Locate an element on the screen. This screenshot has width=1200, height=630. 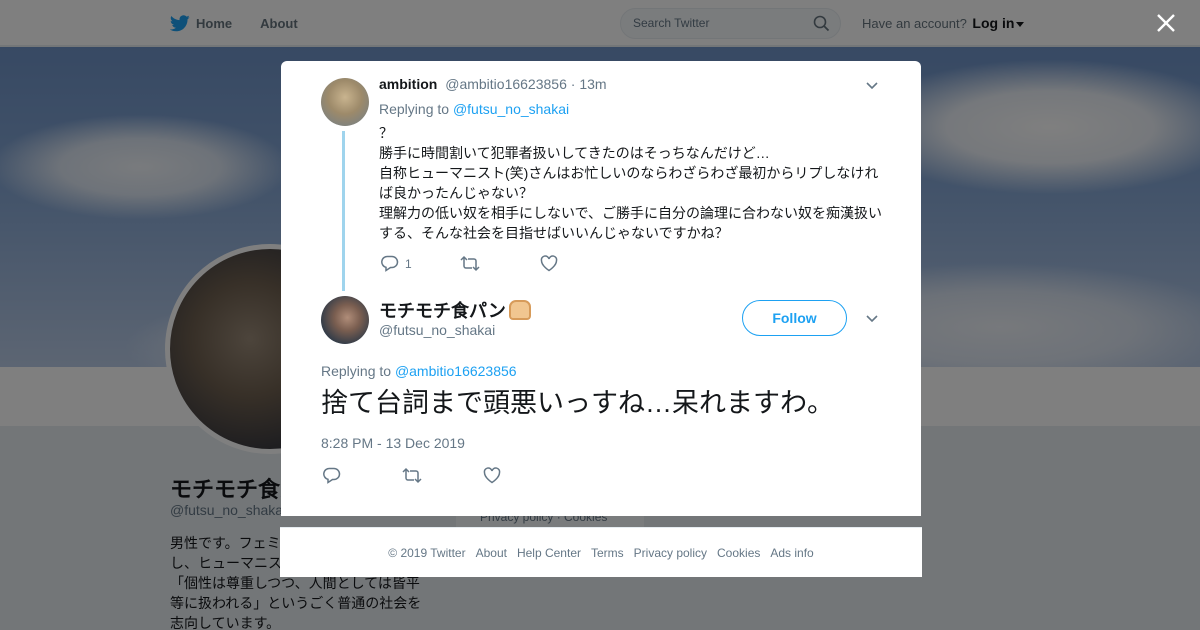
bread-emoji-icon is located at coordinates (519, 310).